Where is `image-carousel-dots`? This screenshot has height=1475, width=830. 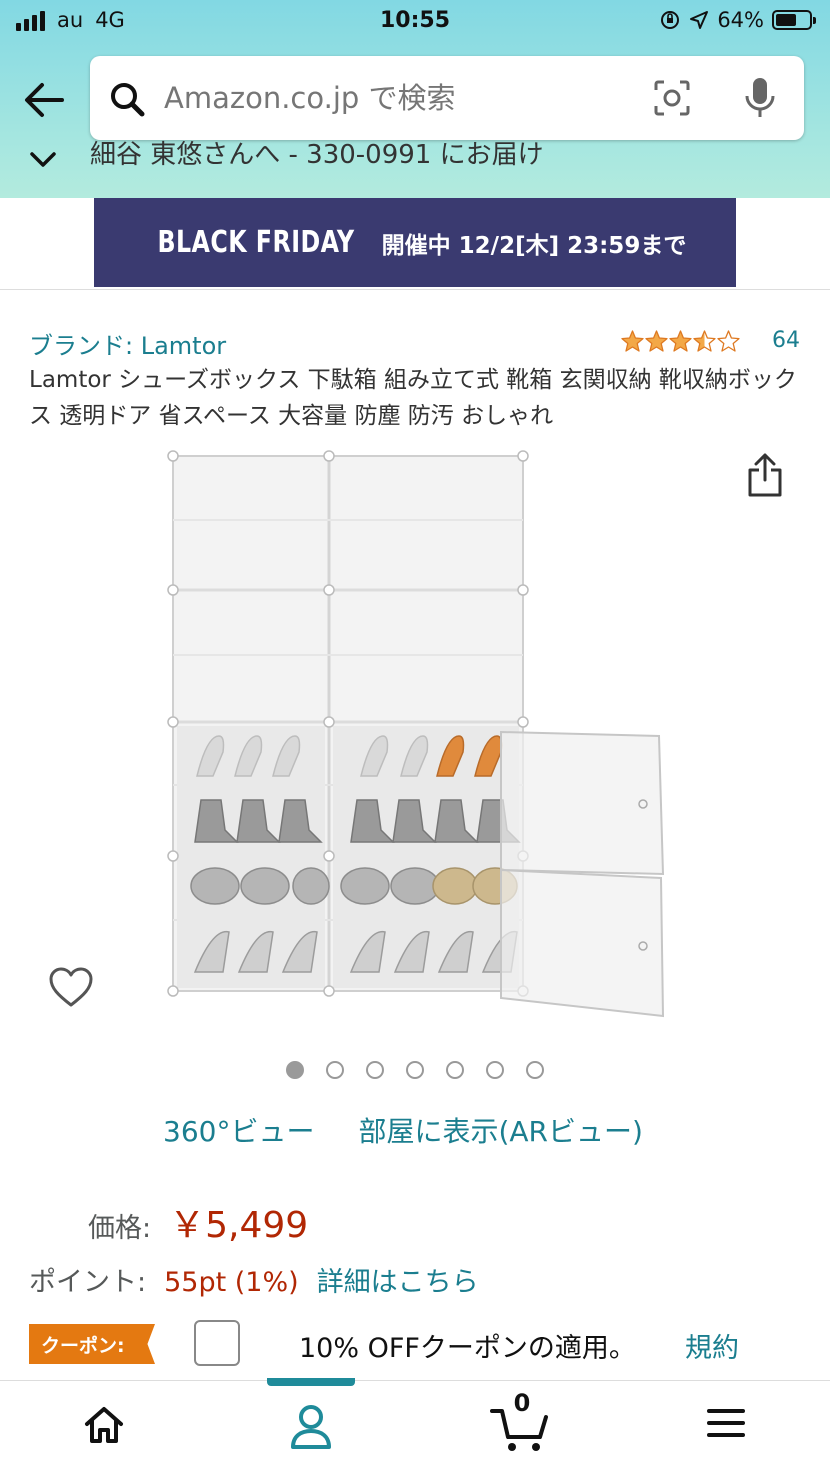
image-carousel-dots is located at coordinates (415, 1070).